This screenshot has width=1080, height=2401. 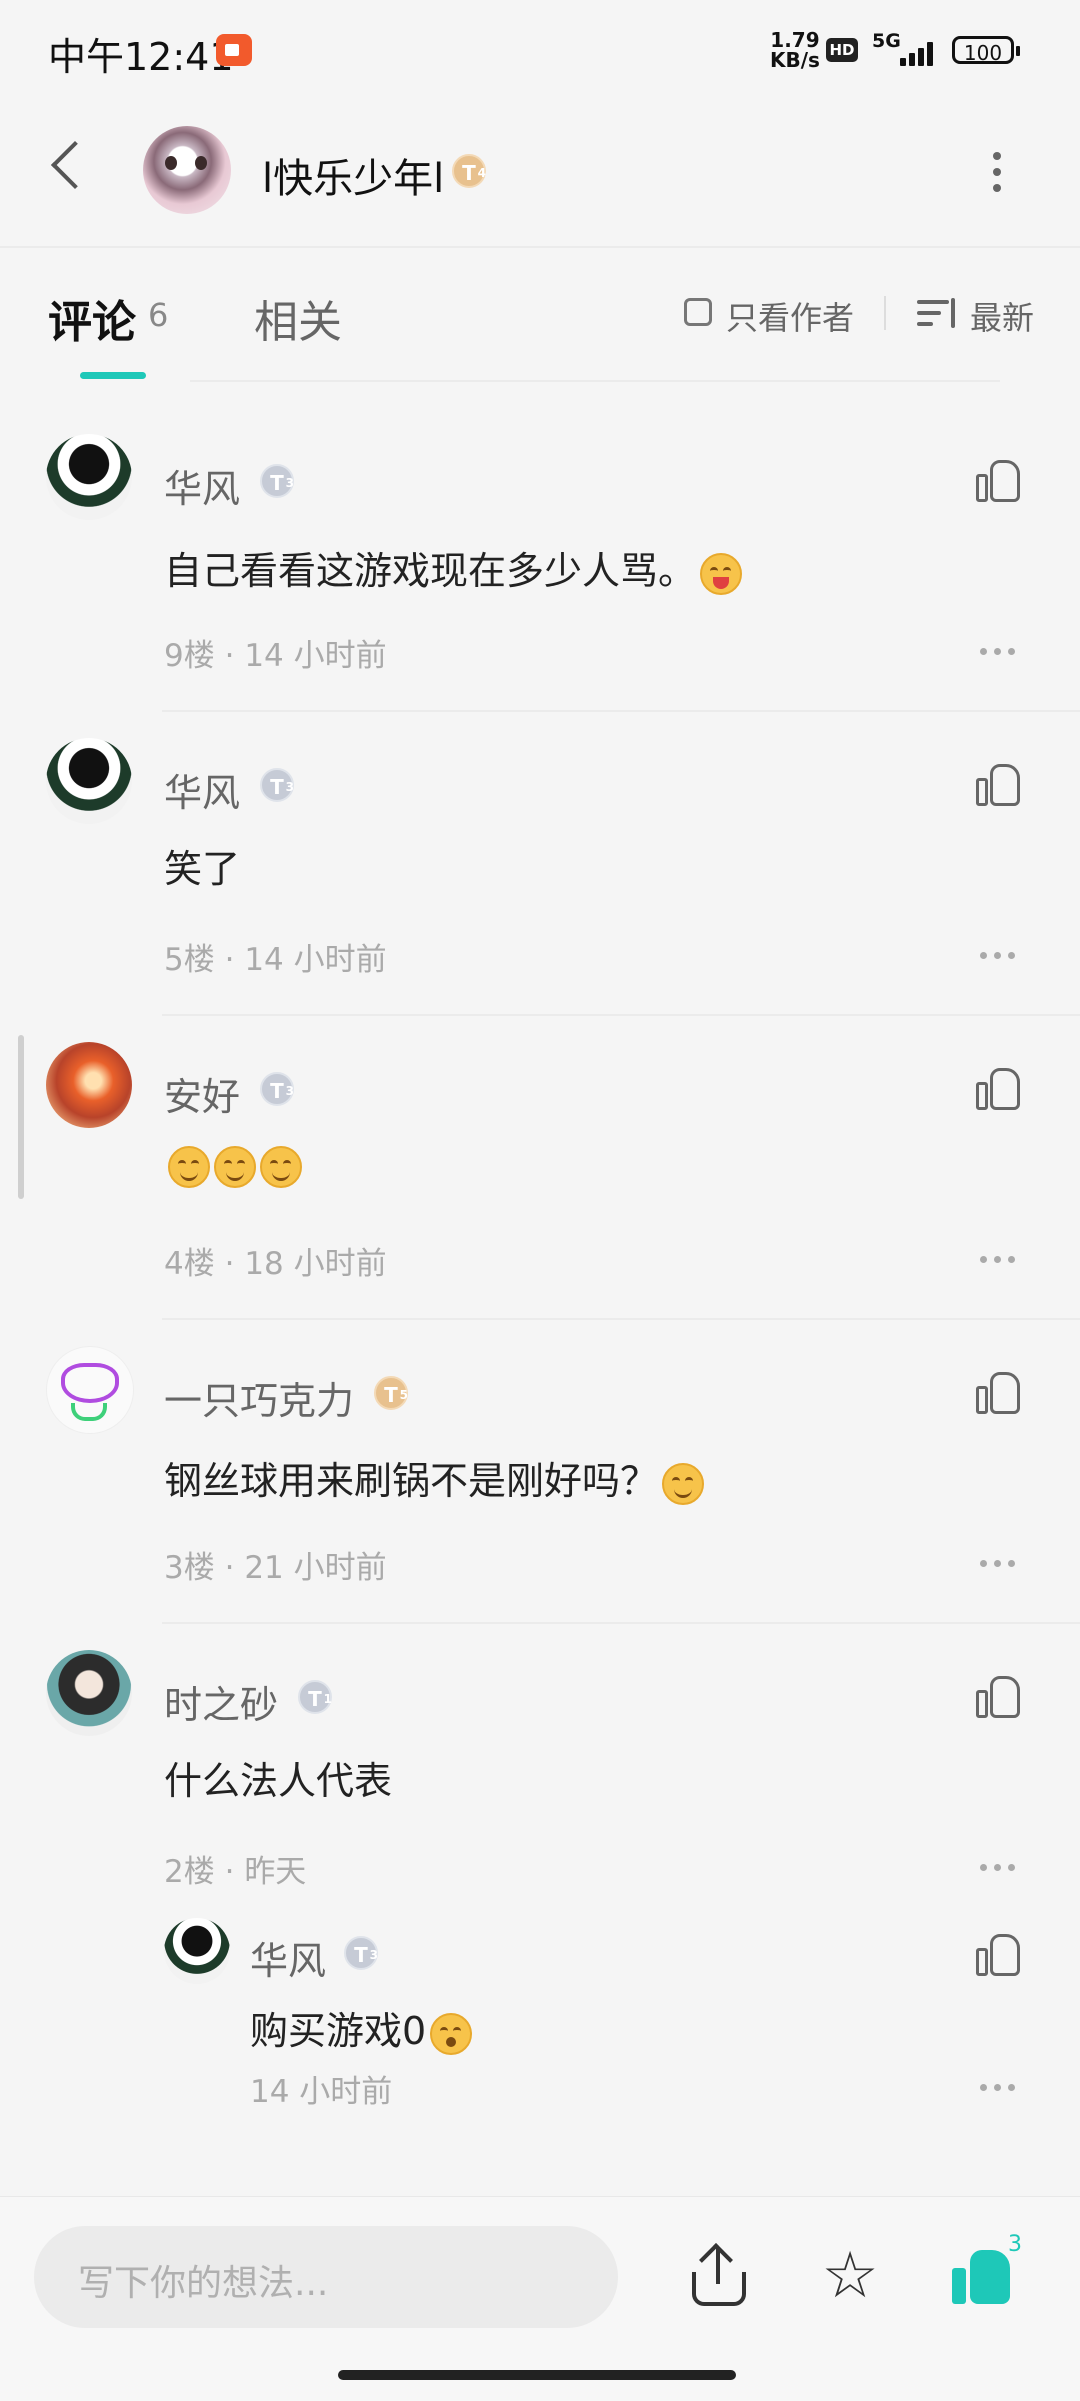 I want to click on comment-floor: 9楼, so click(x=189, y=656).